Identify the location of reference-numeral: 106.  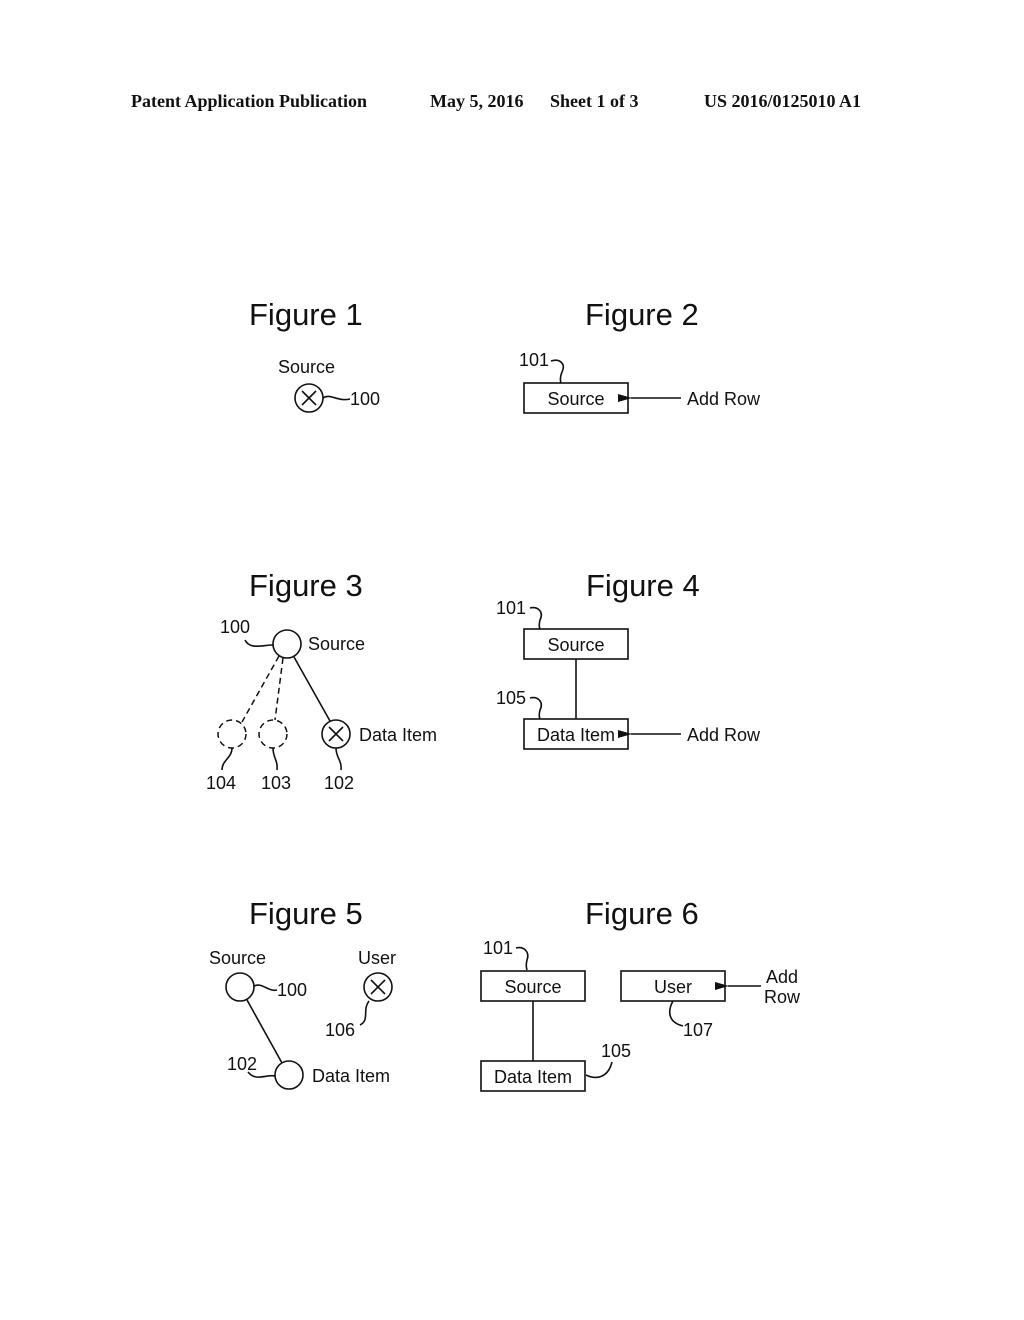
(340, 1030).